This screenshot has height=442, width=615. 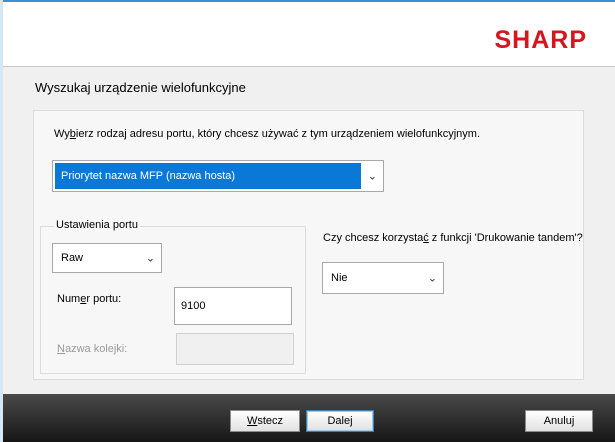 I want to click on cancel-button: Anuluj, so click(x=559, y=421).